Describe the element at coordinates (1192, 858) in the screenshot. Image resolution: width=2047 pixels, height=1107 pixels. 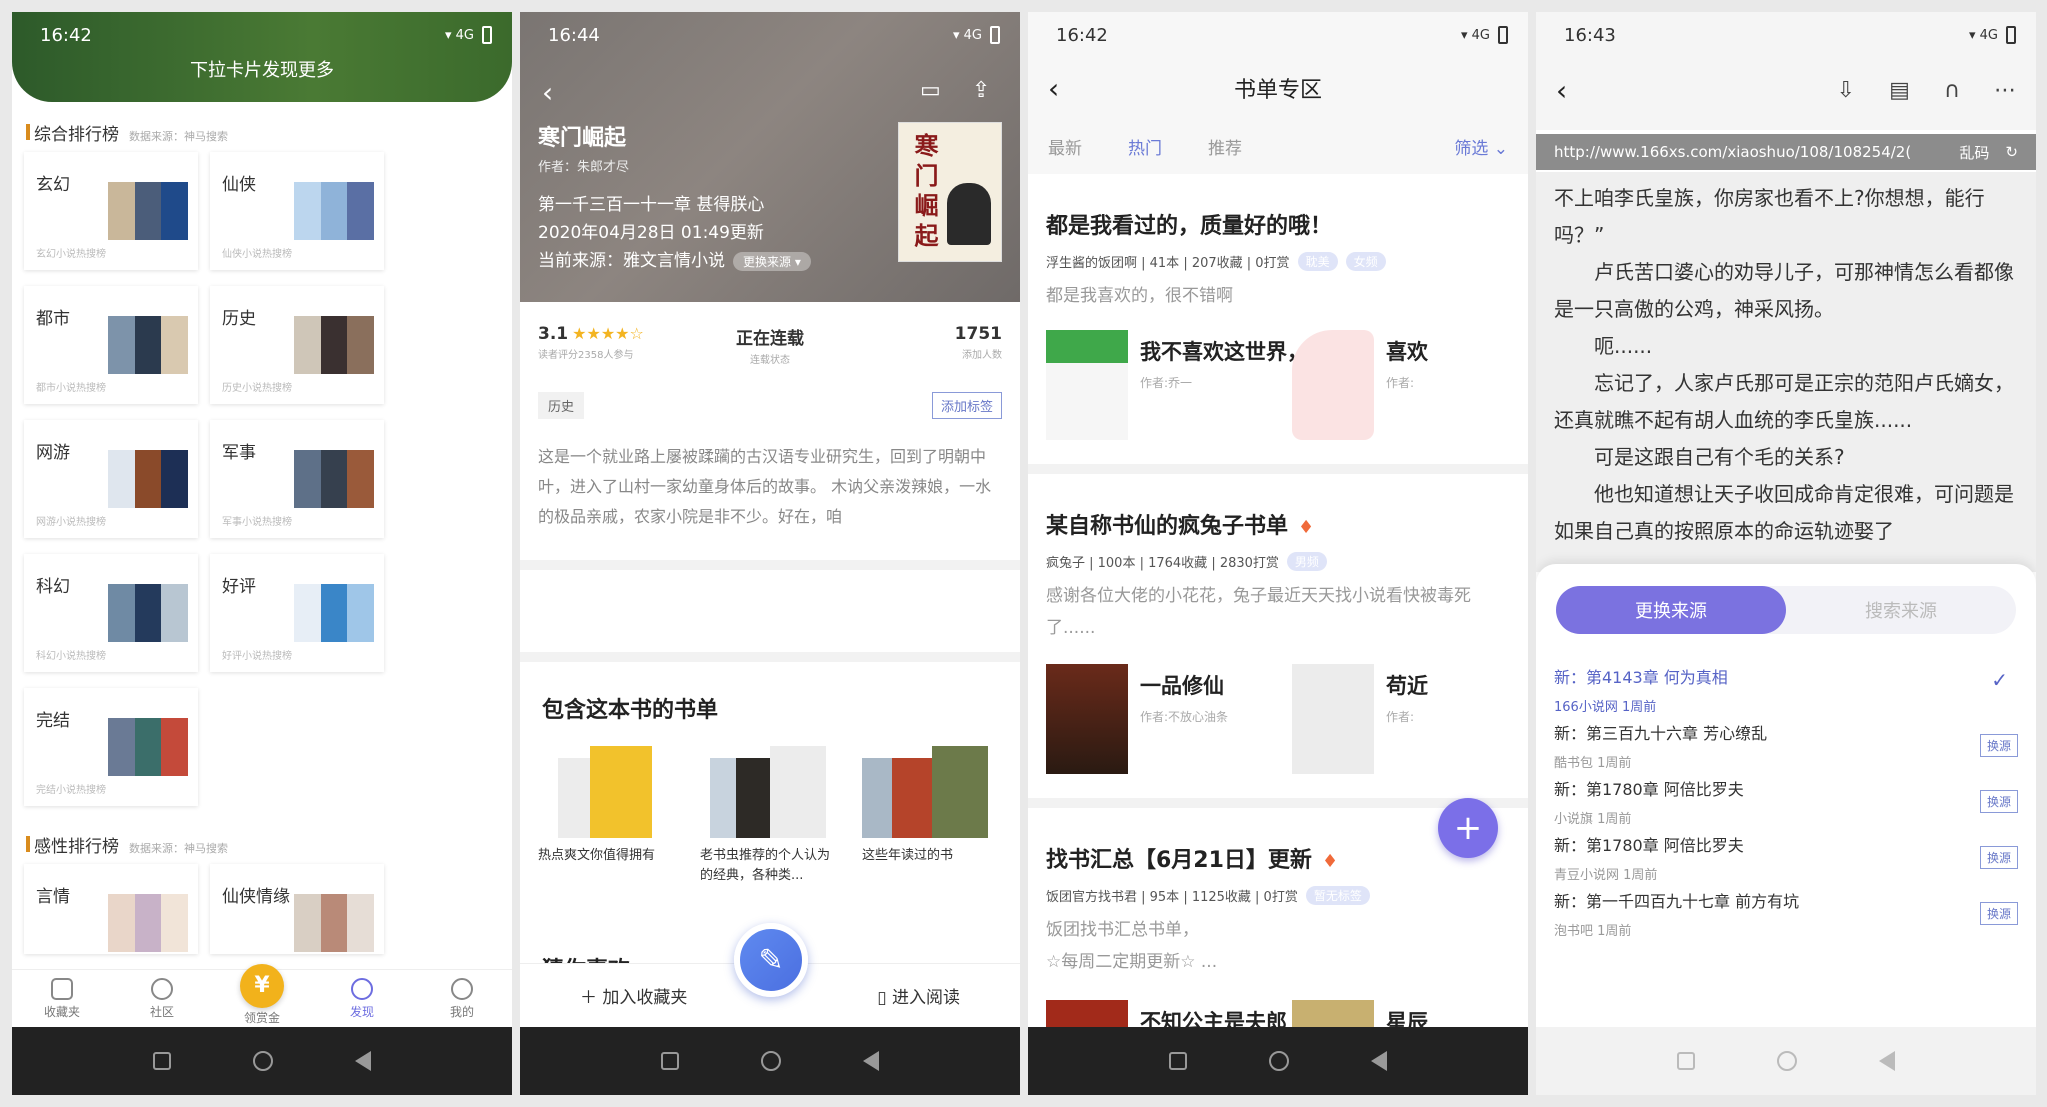
I see `booklist-title: 找书汇总【6月21日】更新 ♦` at that location.